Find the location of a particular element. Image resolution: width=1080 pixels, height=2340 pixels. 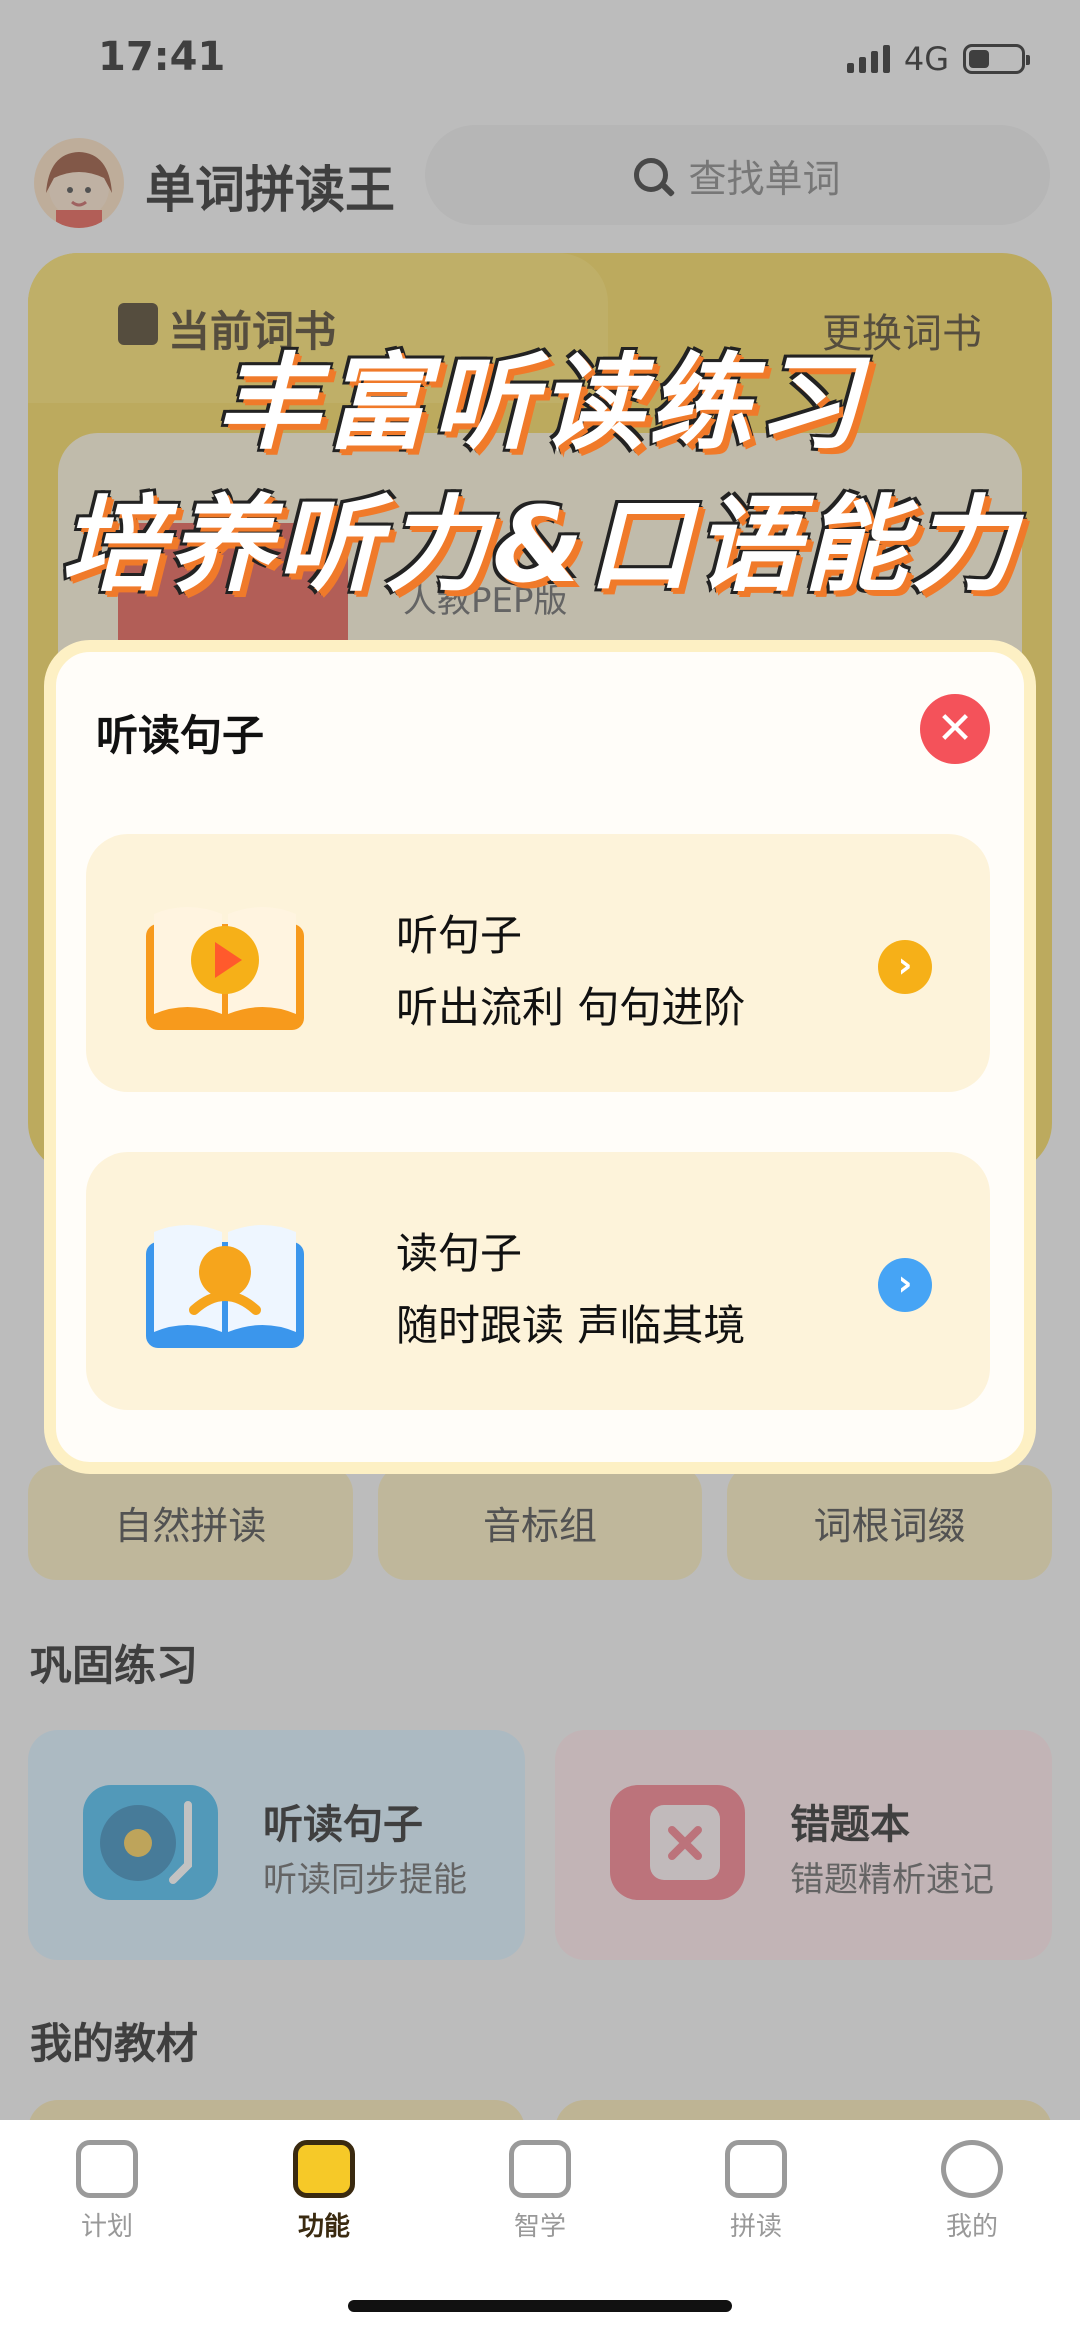

tab-me: 我的 is located at coordinates (972, 2191).